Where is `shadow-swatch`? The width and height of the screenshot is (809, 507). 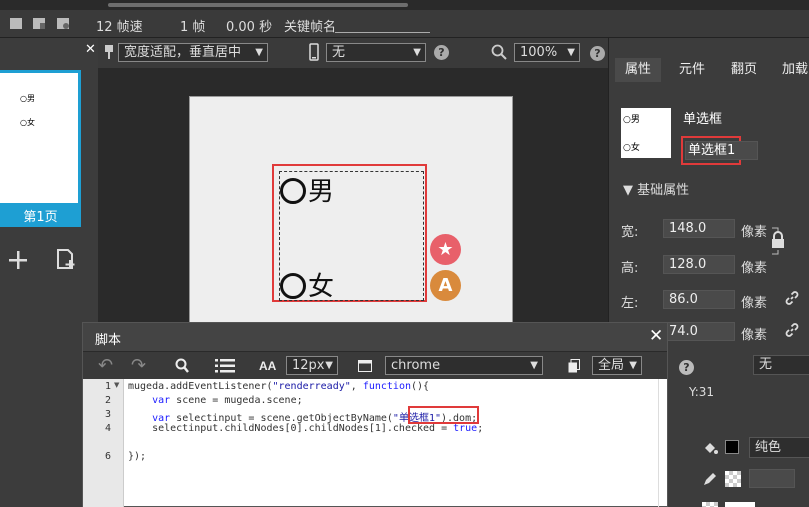
shadow-swatch is located at coordinates (710, 504).